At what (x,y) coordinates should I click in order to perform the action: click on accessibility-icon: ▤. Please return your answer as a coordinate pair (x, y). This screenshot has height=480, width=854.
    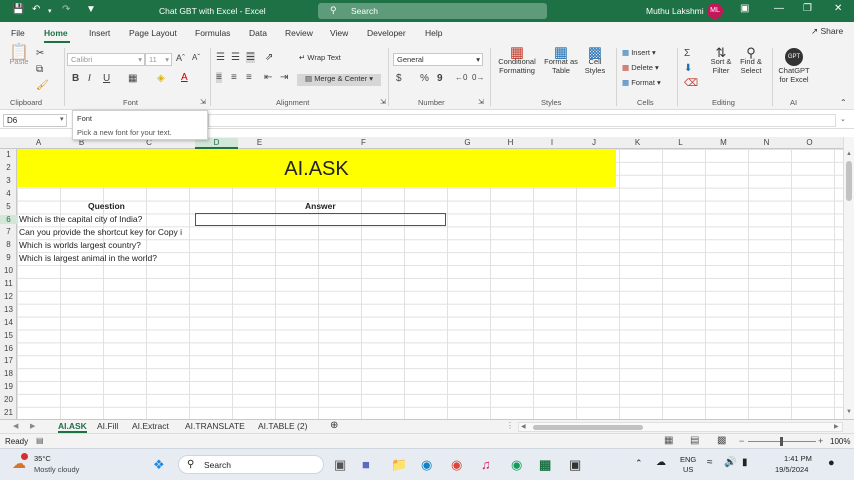
    Looking at the image, I should click on (40, 440).